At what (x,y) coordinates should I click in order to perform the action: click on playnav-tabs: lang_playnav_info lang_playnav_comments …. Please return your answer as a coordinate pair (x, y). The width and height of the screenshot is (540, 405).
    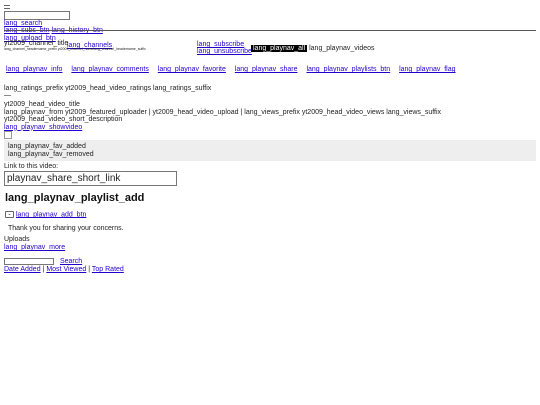
    Looking at the image, I should click on (234, 69).